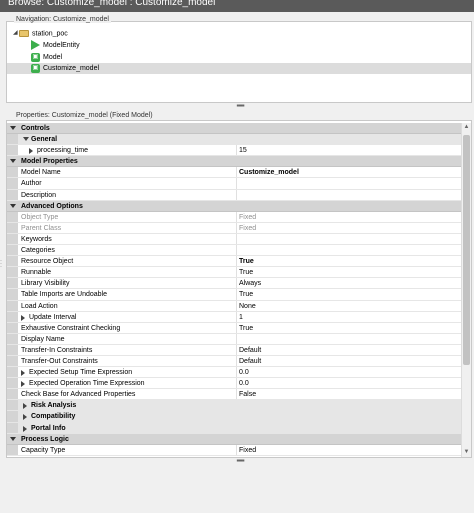 The image size is (474, 513). What do you see at coordinates (349, 305) in the screenshot?
I see `property-value-load-action: None` at bounding box center [349, 305].